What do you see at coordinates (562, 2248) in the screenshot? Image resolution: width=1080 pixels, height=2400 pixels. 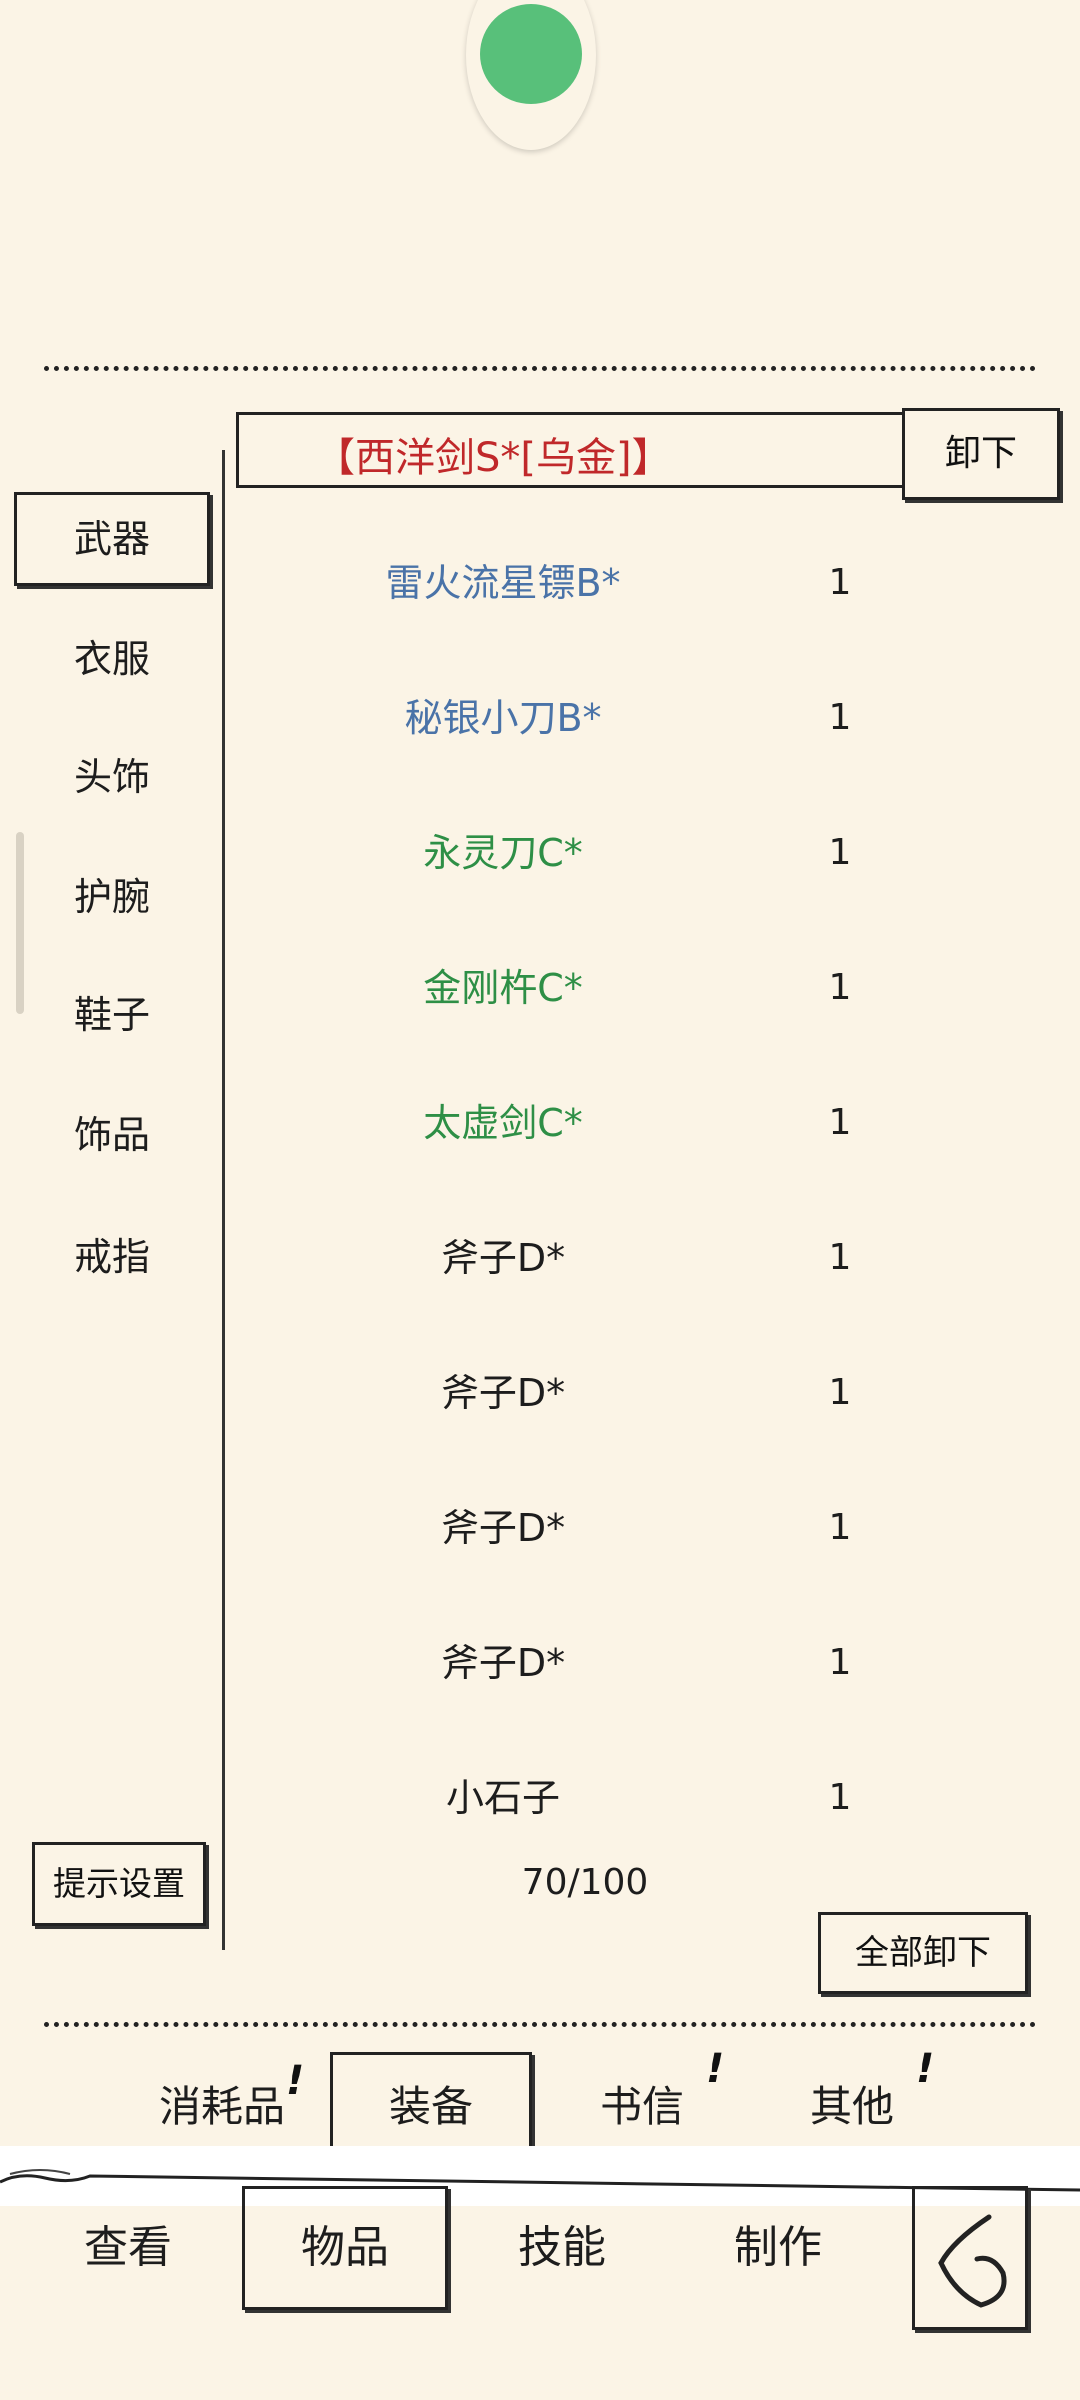 I see `nav-skills: 技能` at bounding box center [562, 2248].